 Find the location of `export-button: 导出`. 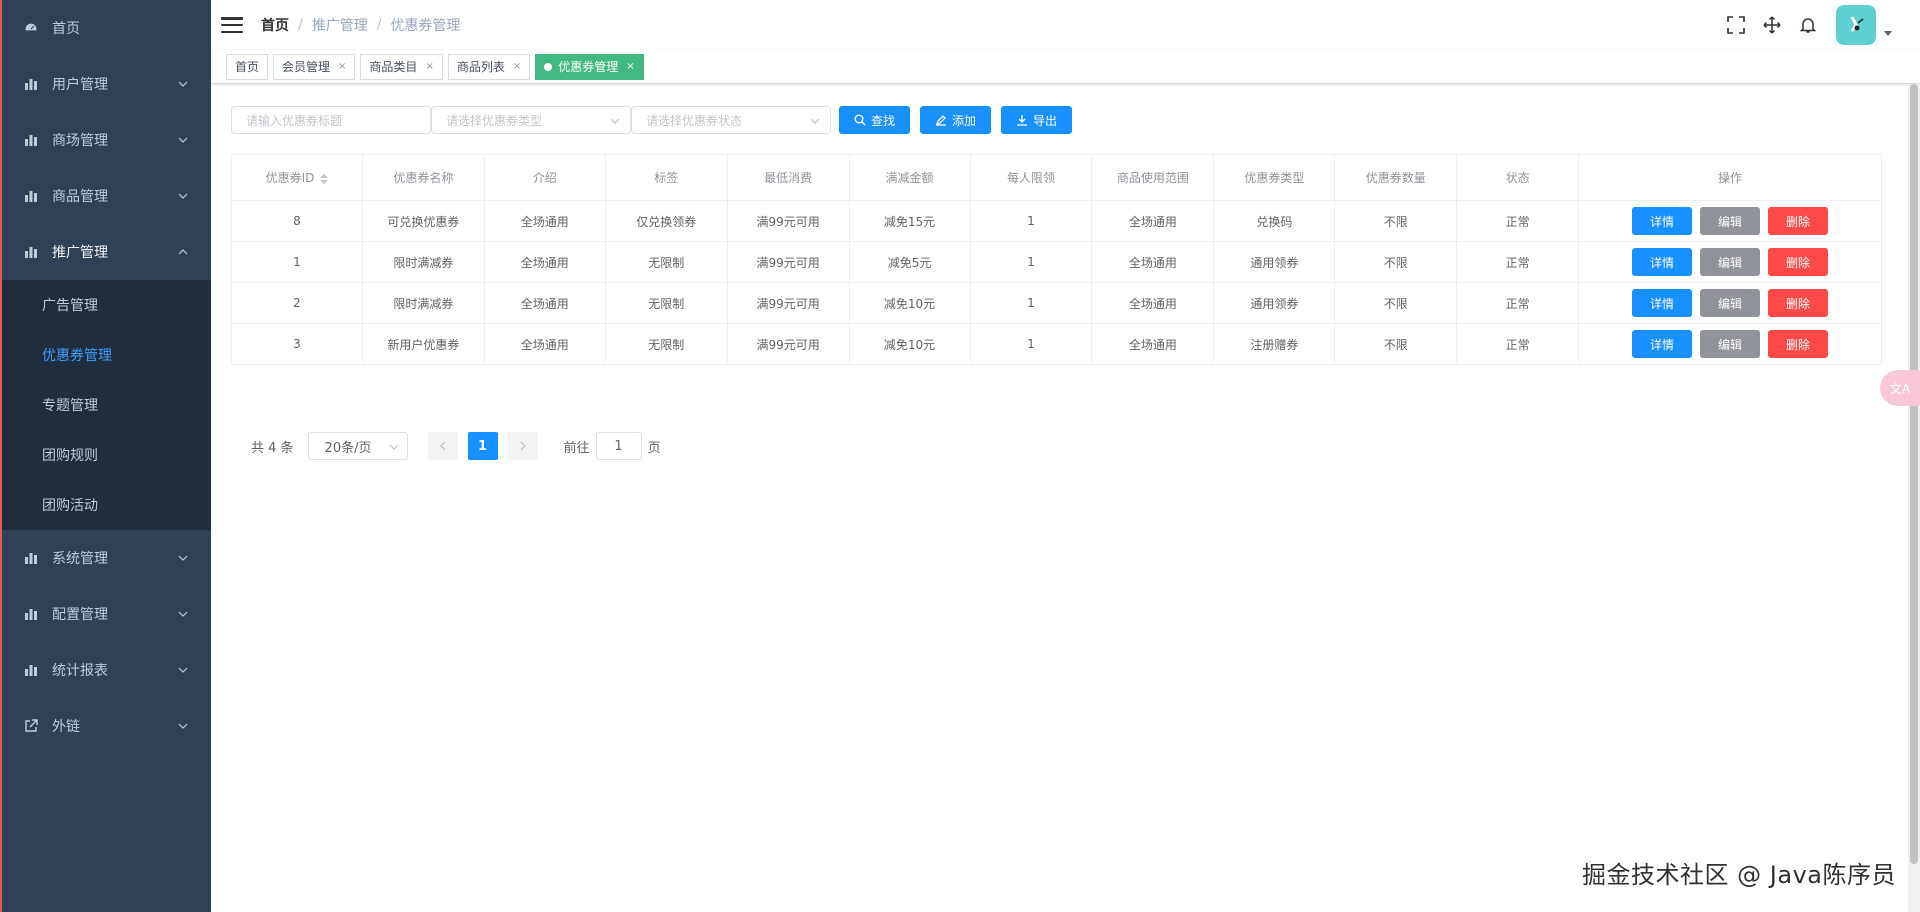

export-button: 导出 is located at coordinates (1037, 120).